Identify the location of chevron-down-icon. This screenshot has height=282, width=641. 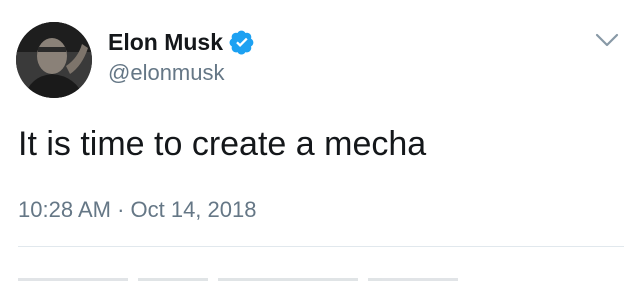
(607, 40).